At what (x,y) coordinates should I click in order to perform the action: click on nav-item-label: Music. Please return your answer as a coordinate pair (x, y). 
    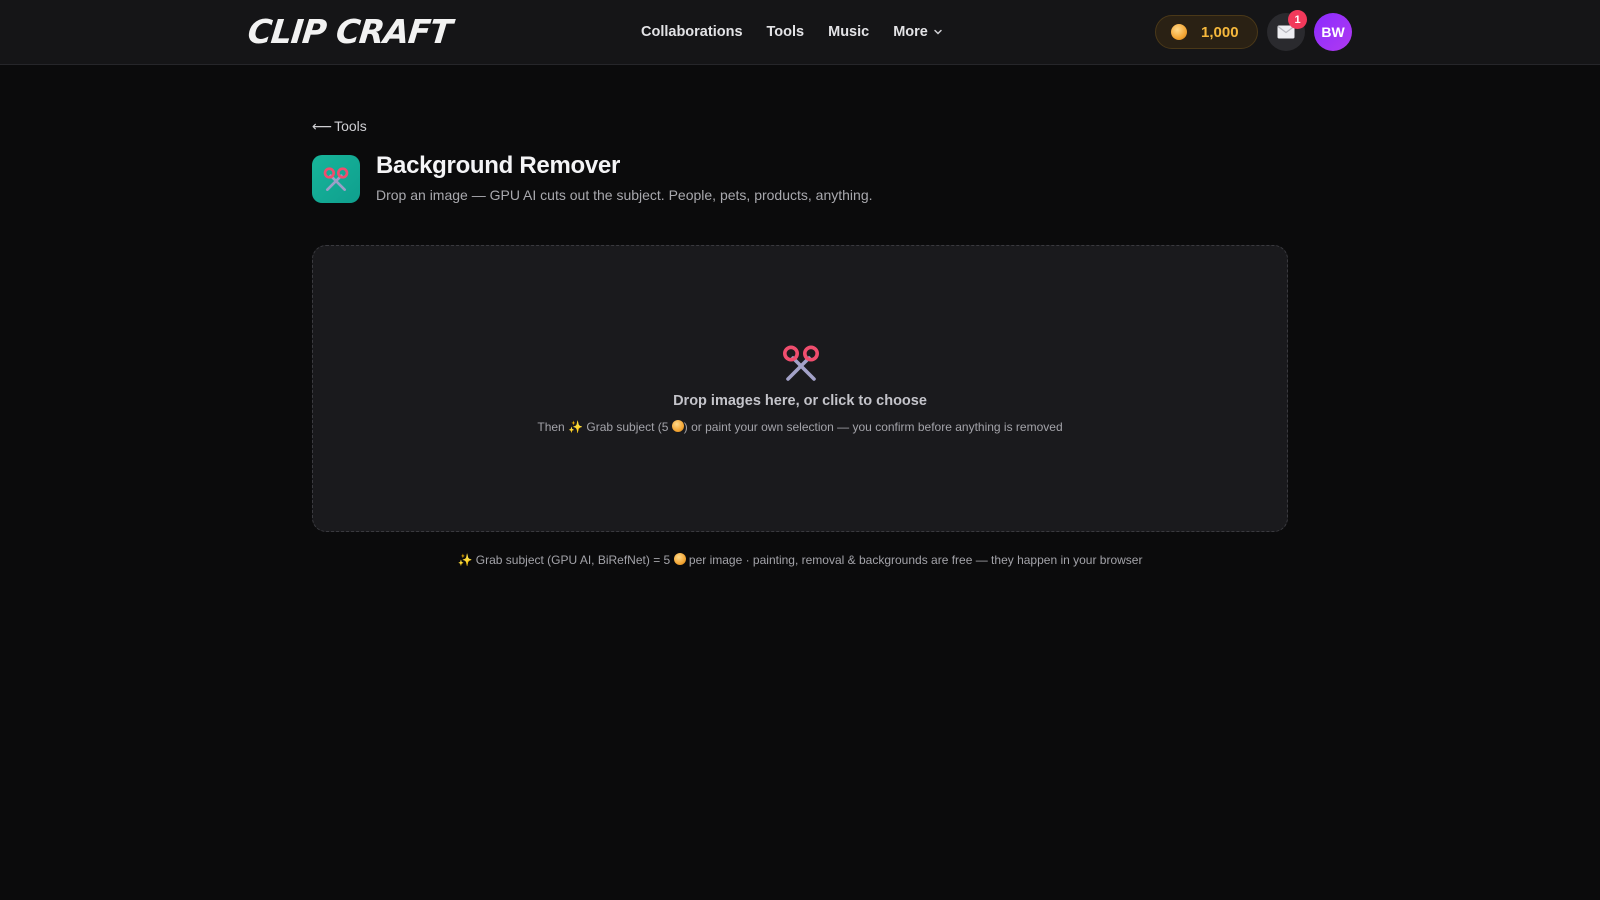
    Looking at the image, I should click on (849, 32).